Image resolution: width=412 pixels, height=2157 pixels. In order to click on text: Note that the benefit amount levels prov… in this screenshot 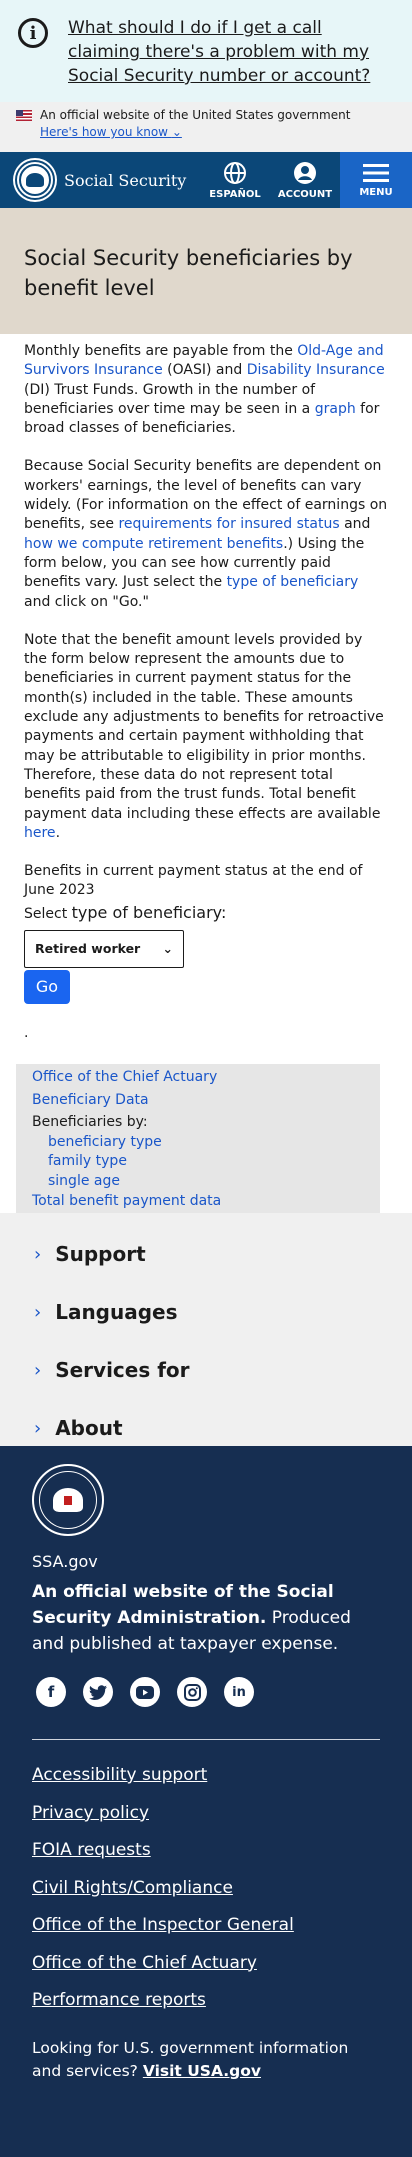, I will do `click(204, 726)`.